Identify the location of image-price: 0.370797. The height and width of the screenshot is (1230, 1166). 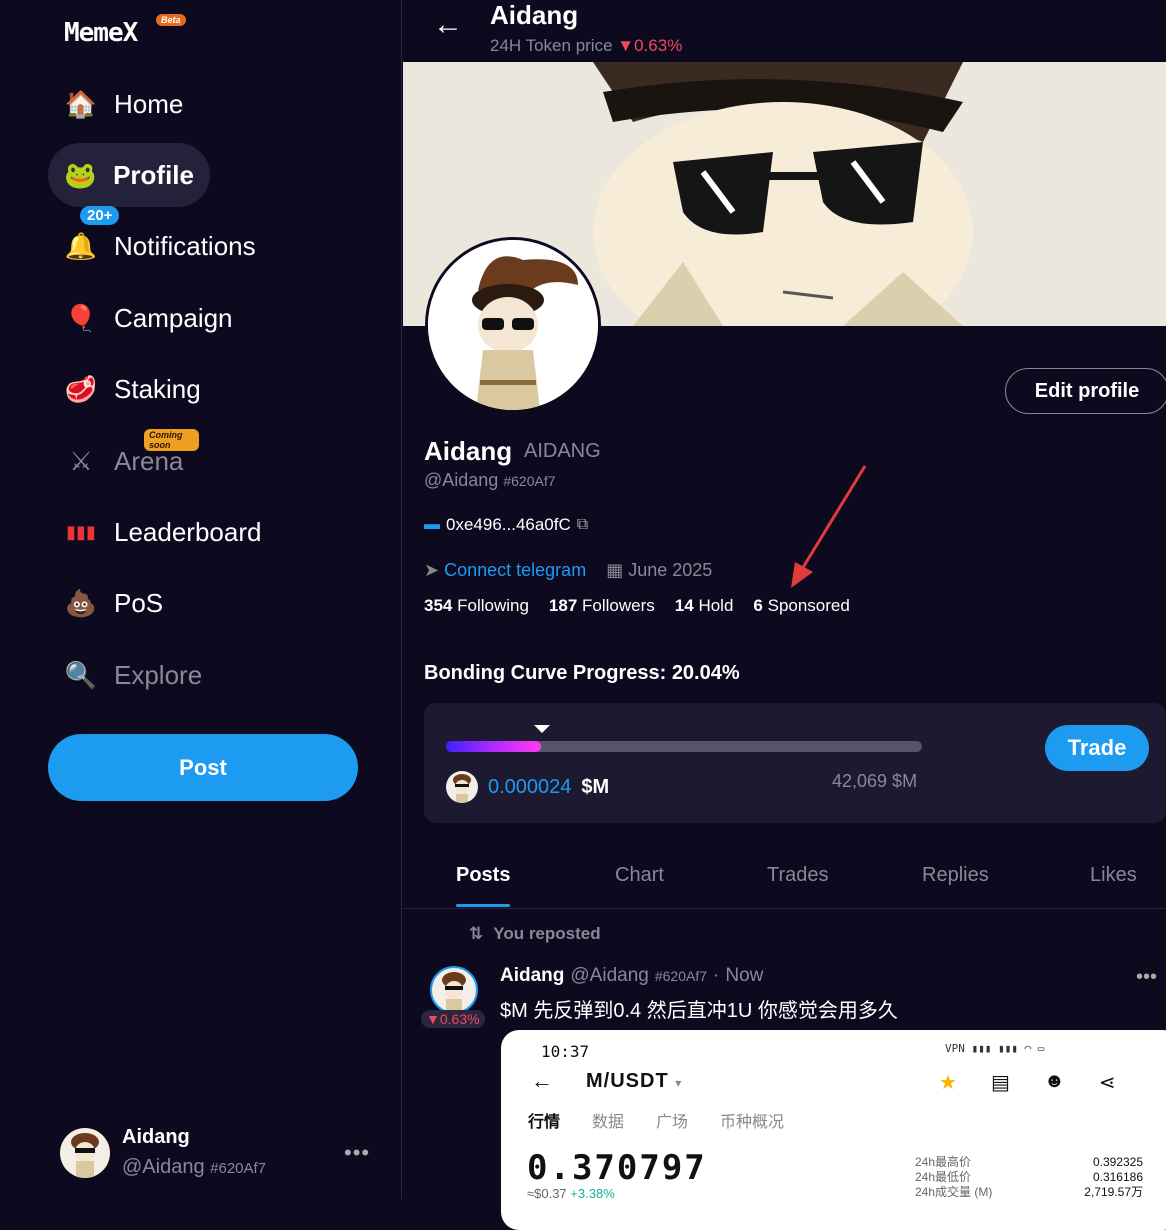
(617, 1168).